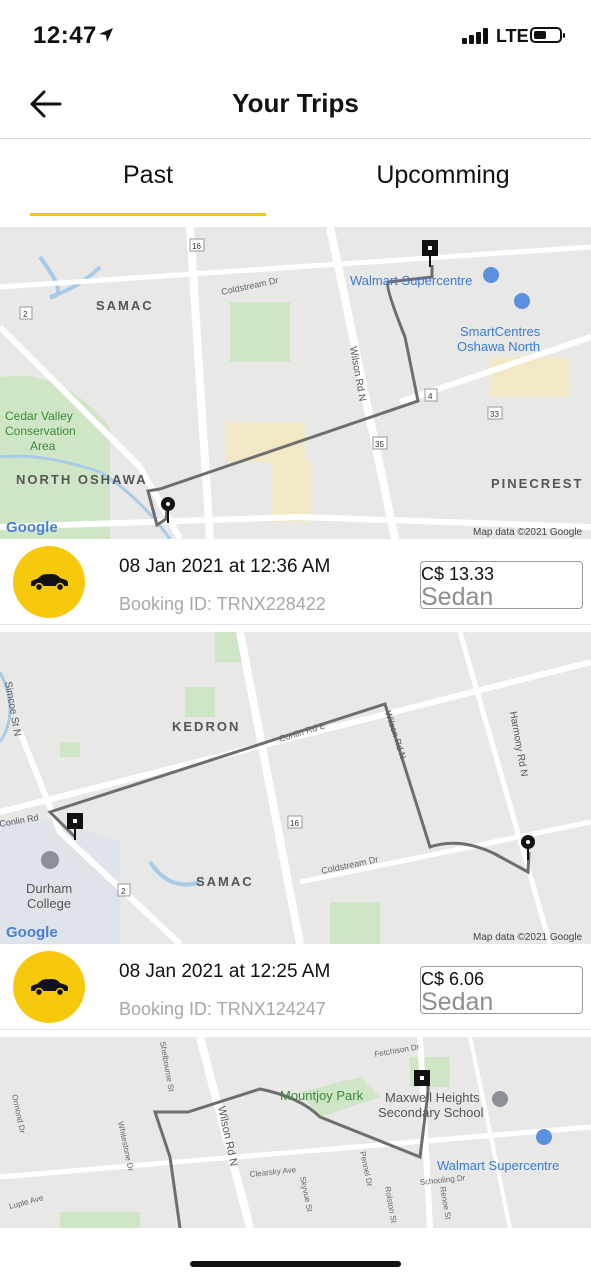 This screenshot has width=591, height=1280. I want to click on app-header: Your Trips, so click(295, 104).